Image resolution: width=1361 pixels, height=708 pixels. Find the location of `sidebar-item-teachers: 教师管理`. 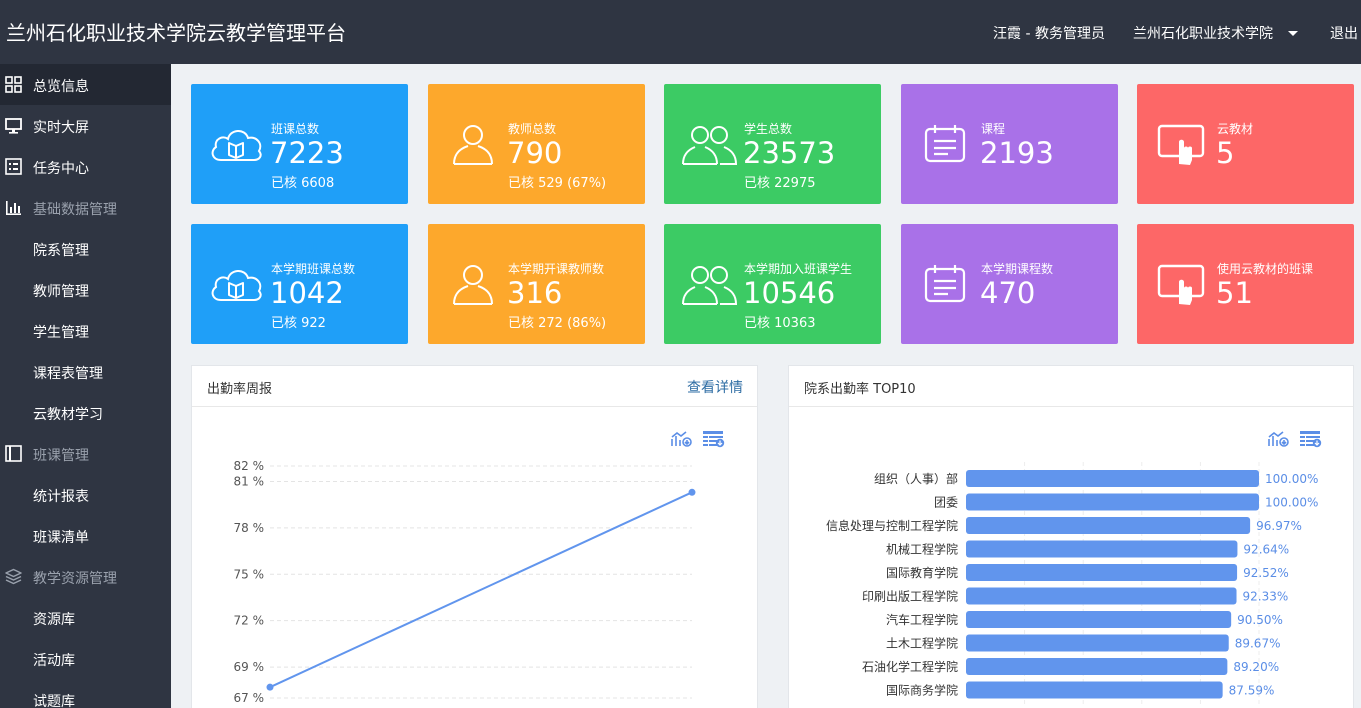

sidebar-item-teachers: 教师管理 is located at coordinates (85, 289).